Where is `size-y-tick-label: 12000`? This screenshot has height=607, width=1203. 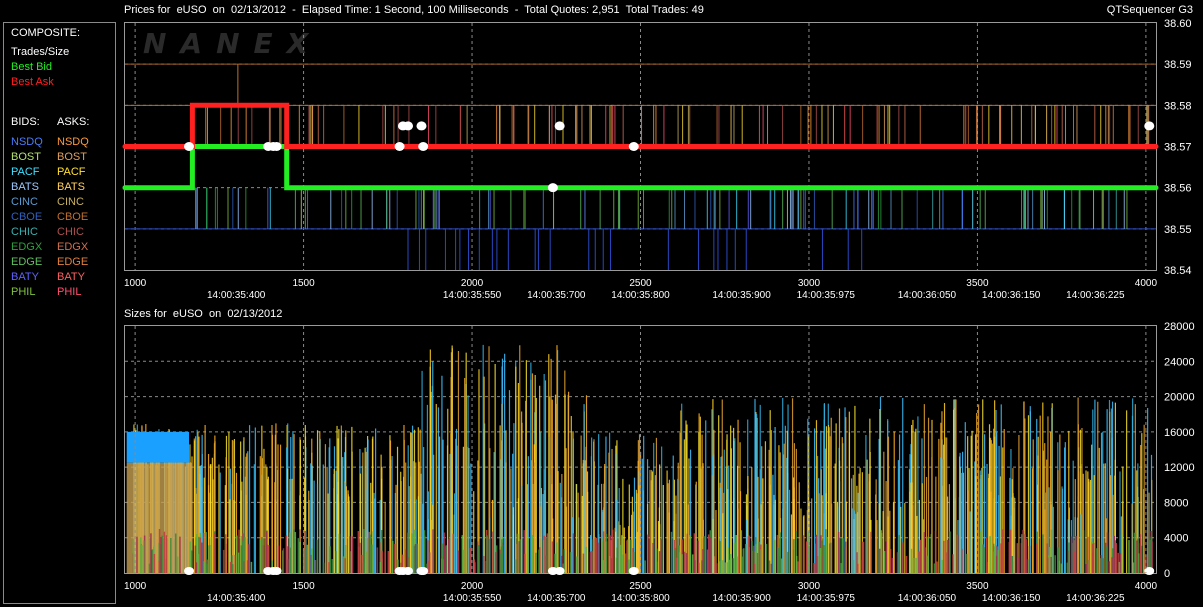 size-y-tick-label: 12000 is located at coordinates (1179, 468).